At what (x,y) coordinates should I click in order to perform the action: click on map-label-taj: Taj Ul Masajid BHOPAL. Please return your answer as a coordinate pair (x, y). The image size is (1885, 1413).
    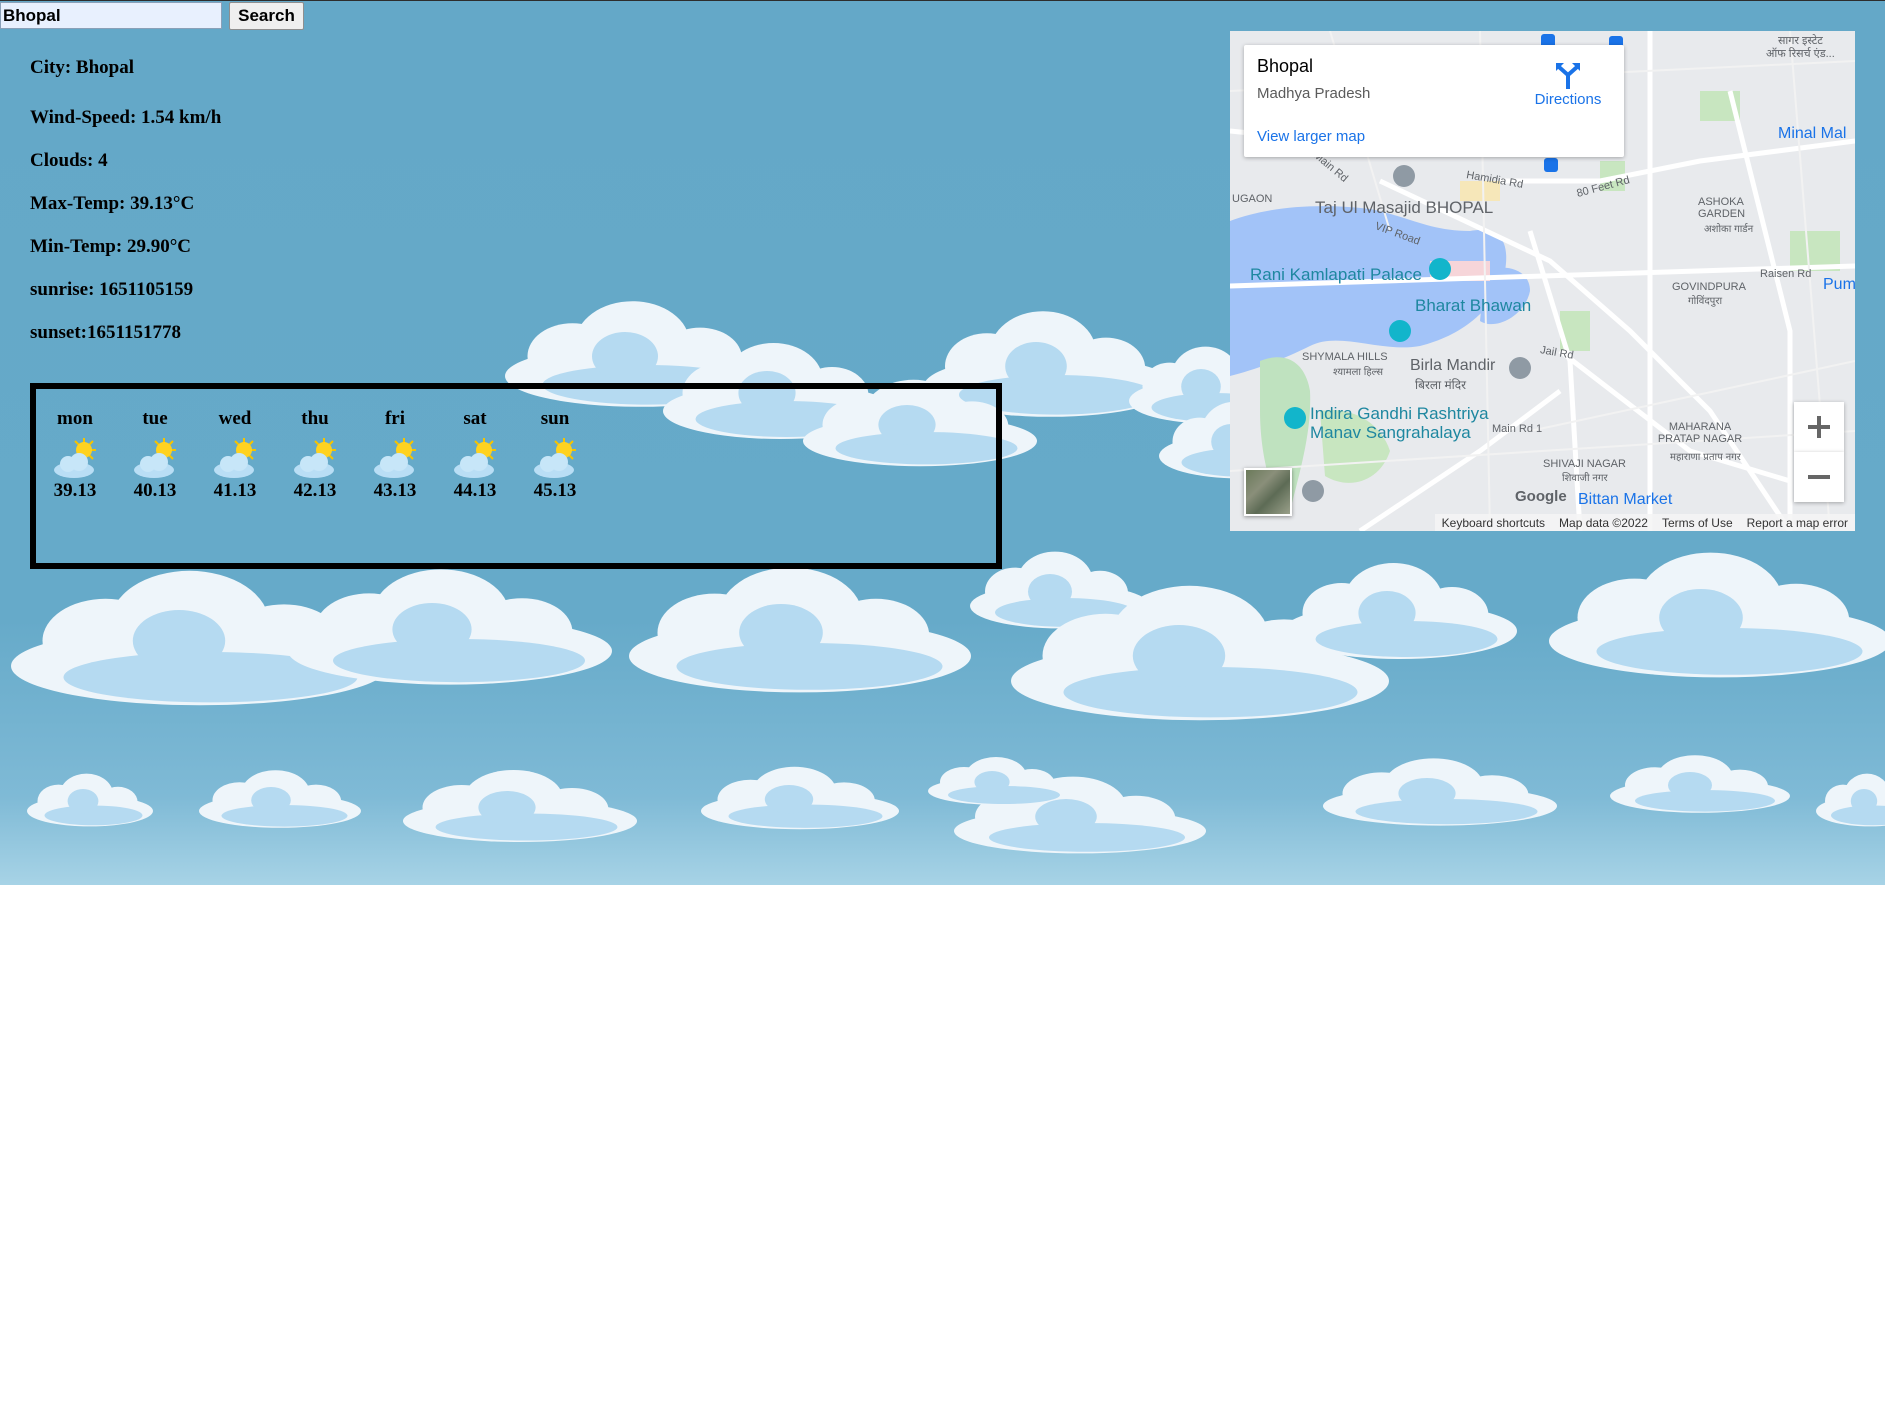
    Looking at the image, I should click on (1404, 207).